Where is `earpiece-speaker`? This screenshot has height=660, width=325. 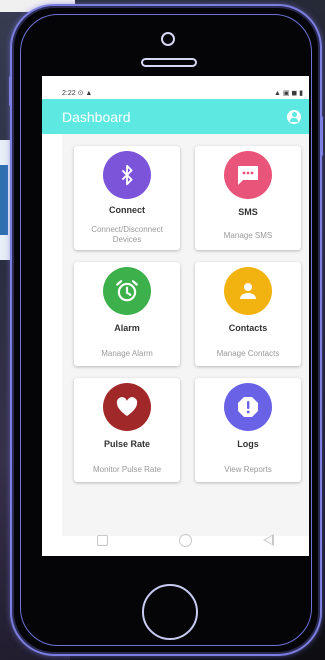 earpiece-speaker is located at coordinates (169, 62).